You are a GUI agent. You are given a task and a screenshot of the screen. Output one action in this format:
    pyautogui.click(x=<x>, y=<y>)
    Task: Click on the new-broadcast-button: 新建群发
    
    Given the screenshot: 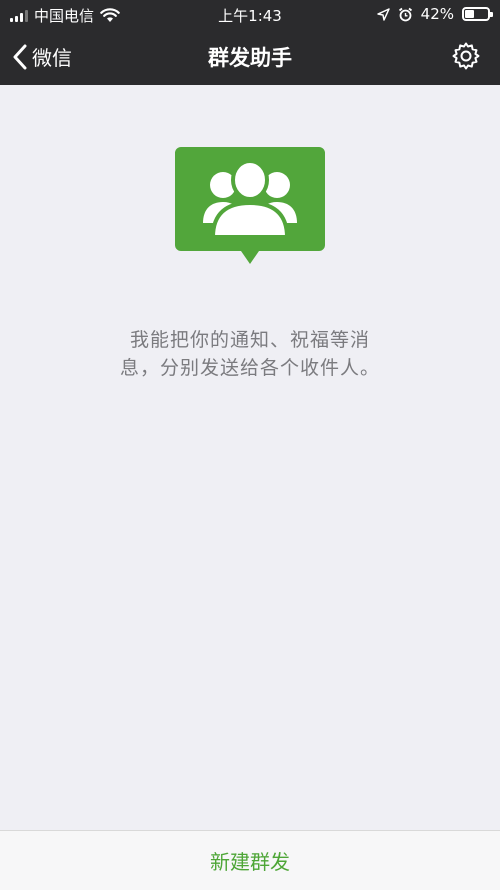 What is the action you would take?
    pyautogui.click(x=250, y=860)
    